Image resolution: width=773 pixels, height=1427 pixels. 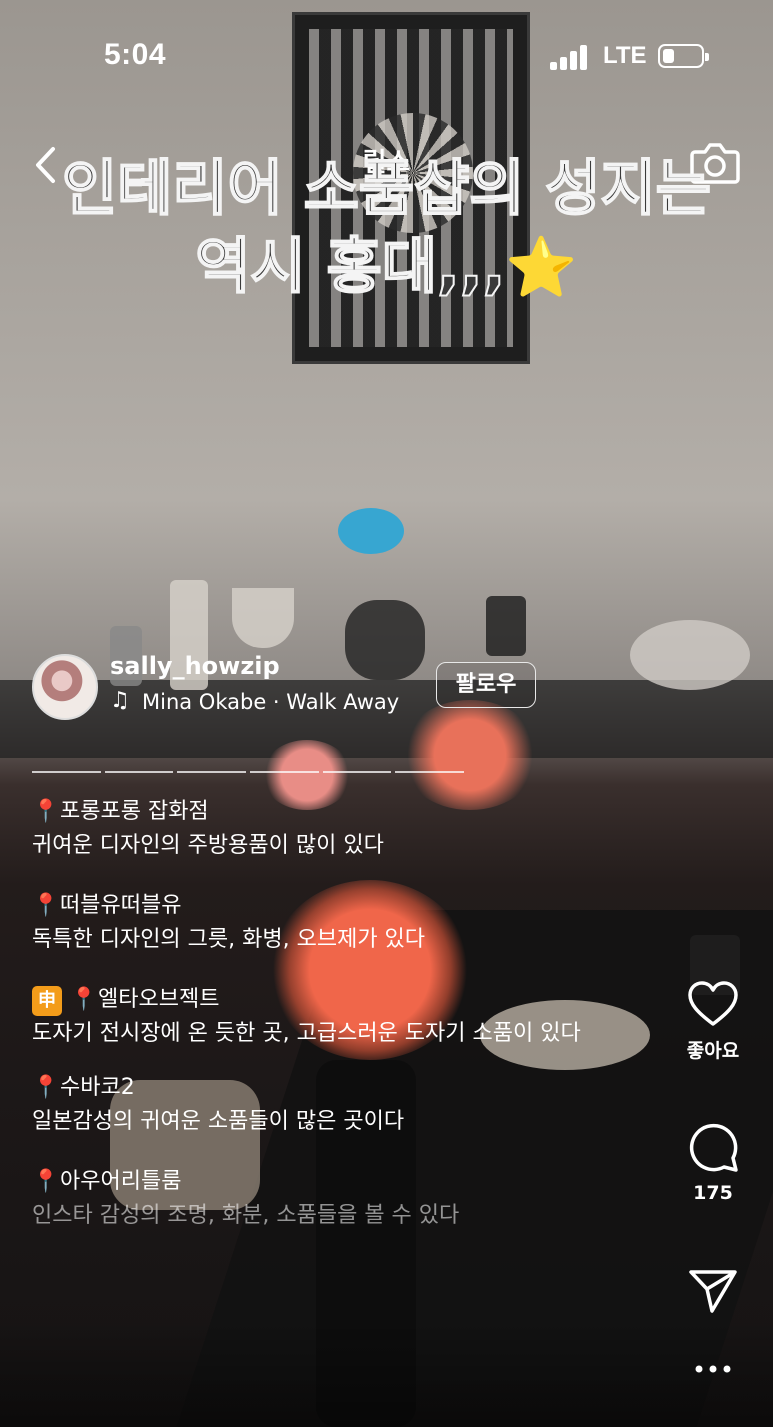 I want to click on music-note-icon: ♫, so click(x=120, y=700).